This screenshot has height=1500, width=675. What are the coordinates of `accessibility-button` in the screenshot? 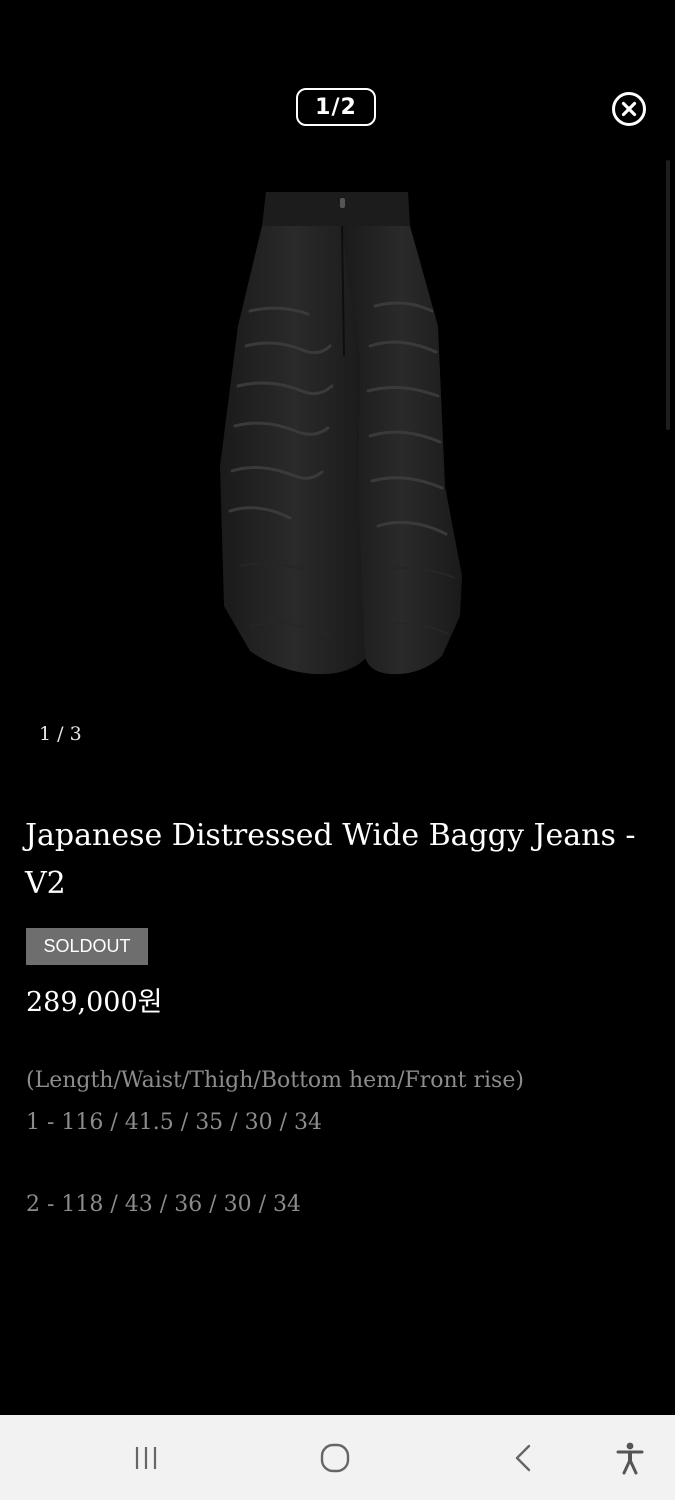 It's located at (630, 1457).